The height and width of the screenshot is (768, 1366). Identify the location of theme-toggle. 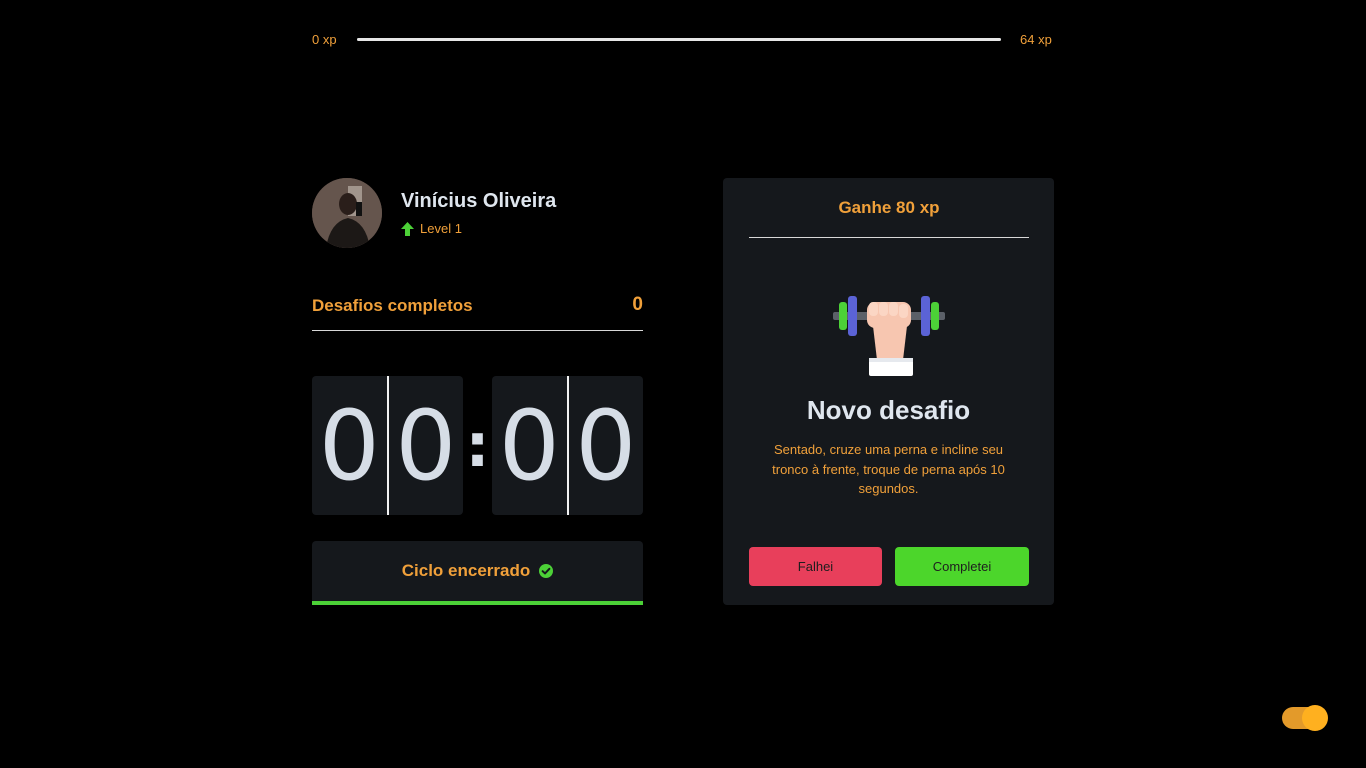
(1305, 718).